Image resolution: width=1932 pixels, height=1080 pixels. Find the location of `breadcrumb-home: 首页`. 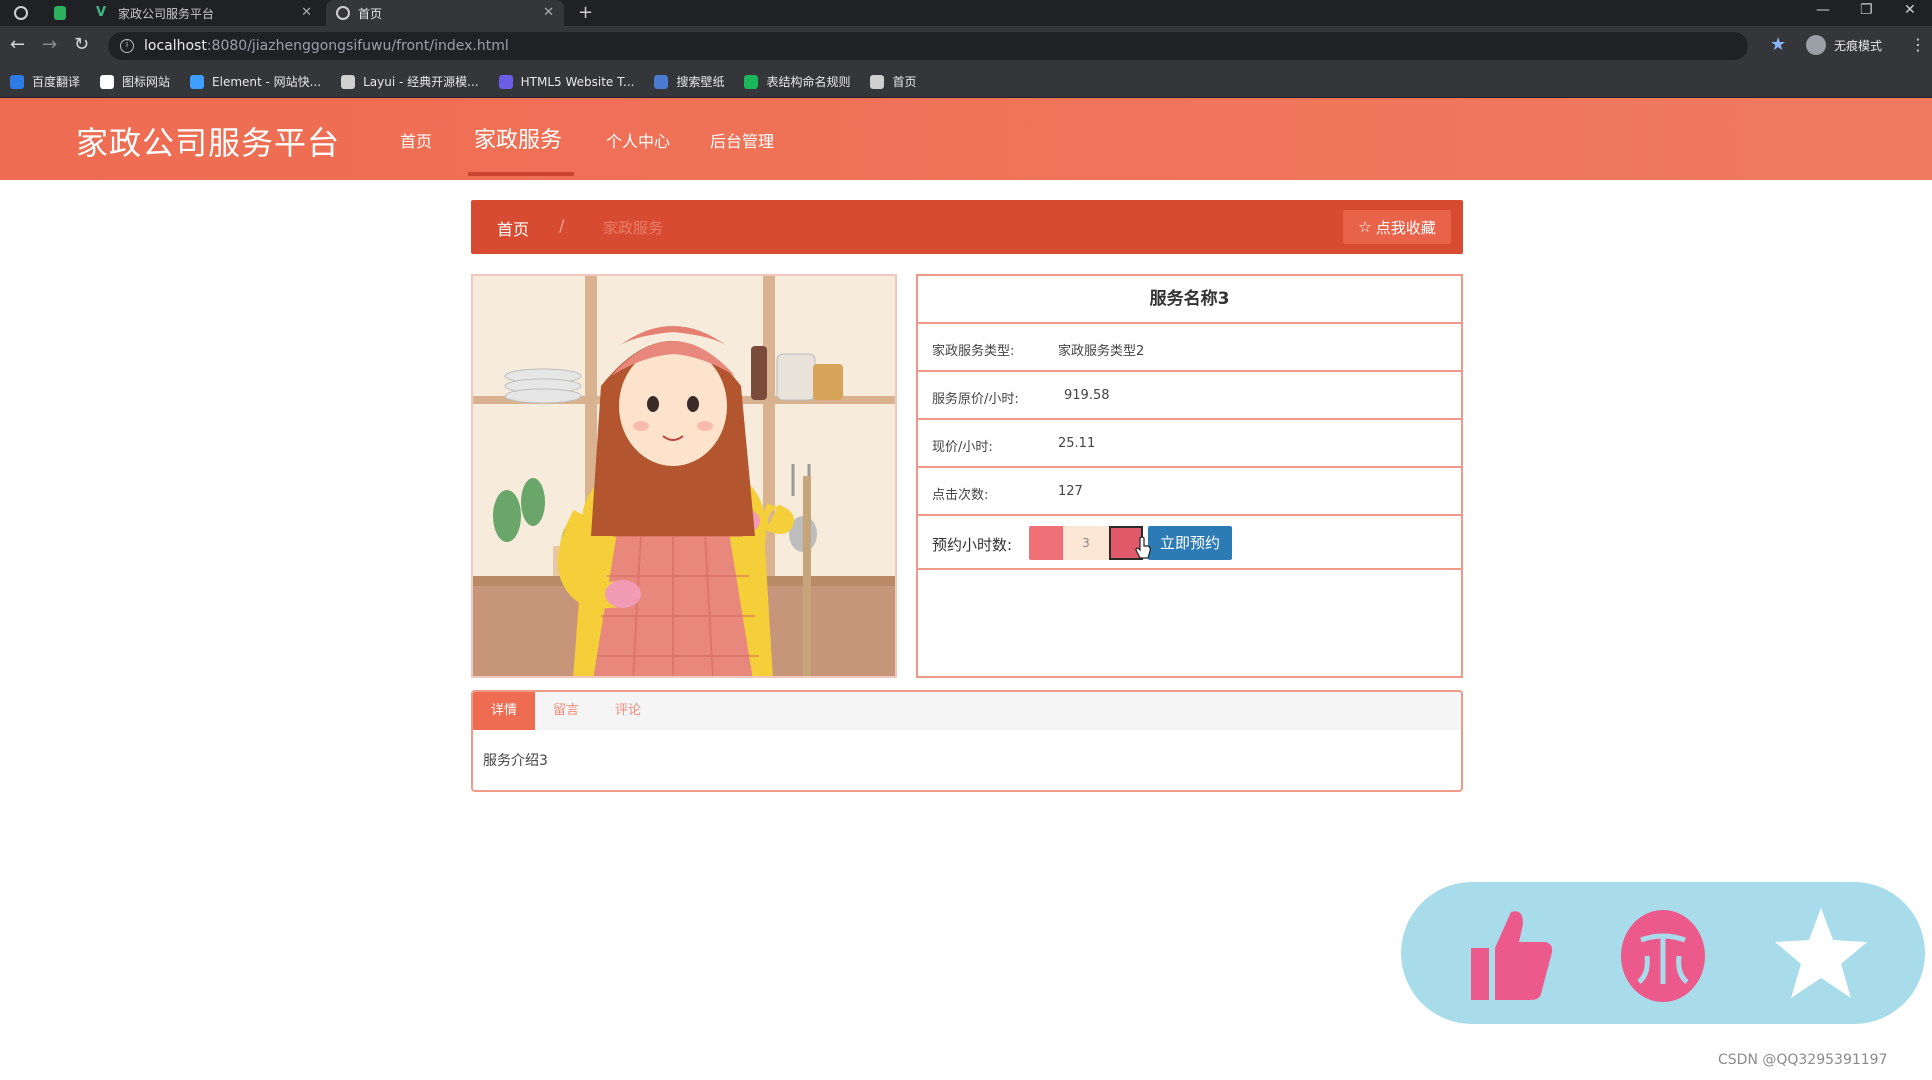

breadcrumb-home: 首页 is located at coordinates (513, 228).